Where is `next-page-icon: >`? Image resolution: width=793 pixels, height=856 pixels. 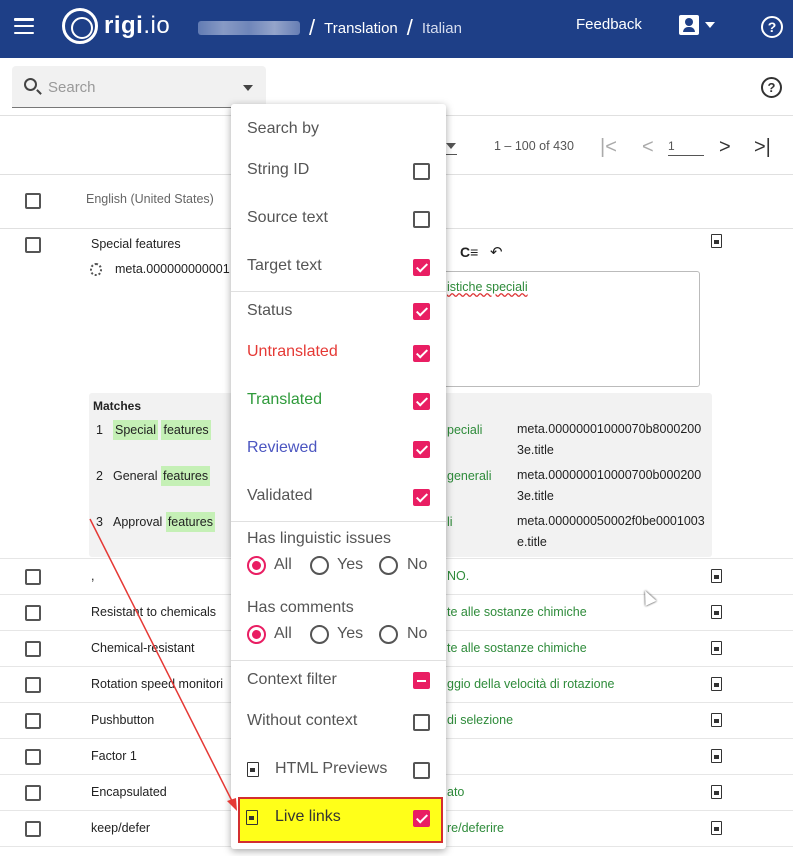
next-page-icon: > is located at coordinates (725, 147).